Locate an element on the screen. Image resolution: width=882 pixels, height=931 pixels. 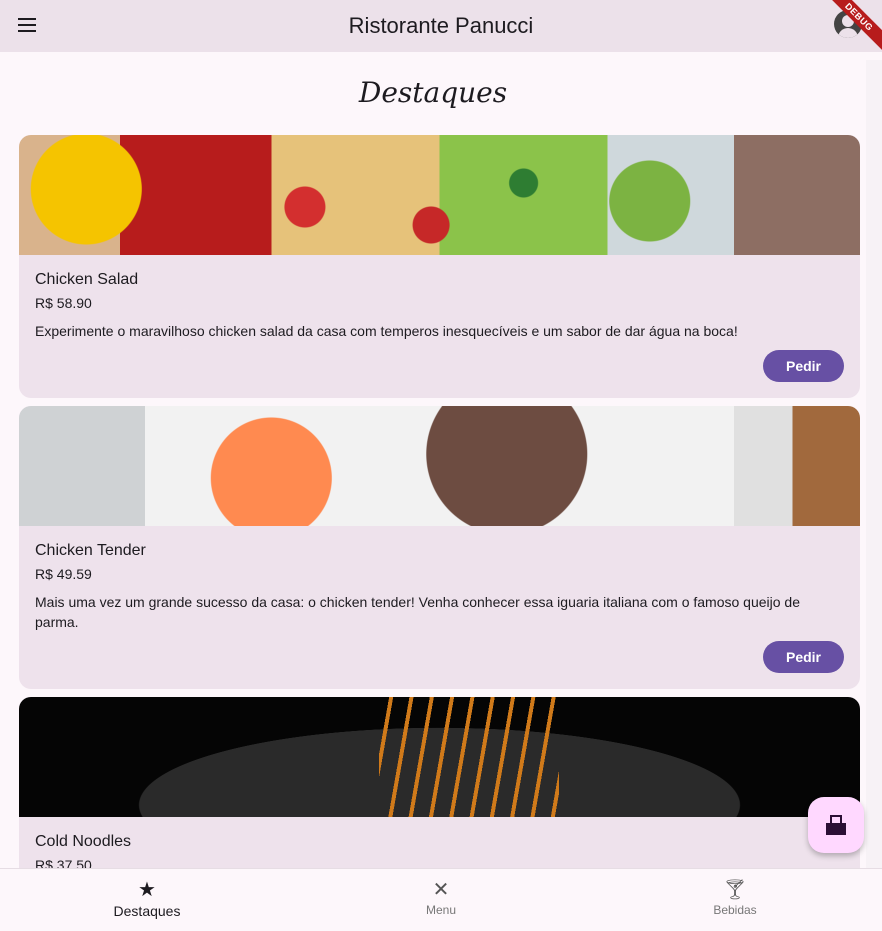
dish-image-chicken-salad is located at coordinates (439, 195).